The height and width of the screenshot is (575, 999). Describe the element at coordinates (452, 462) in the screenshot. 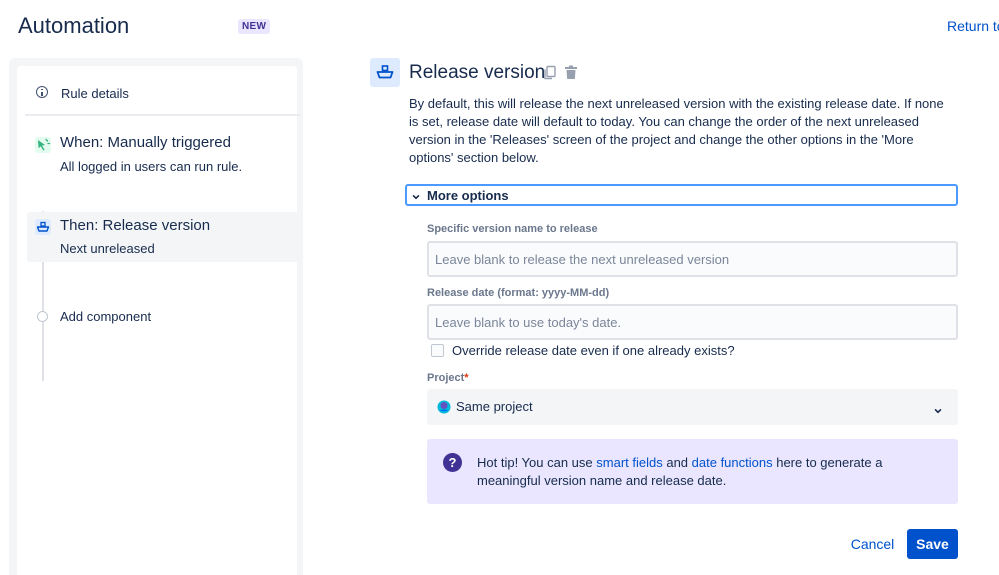

I see `question-icon: ?` at that location.